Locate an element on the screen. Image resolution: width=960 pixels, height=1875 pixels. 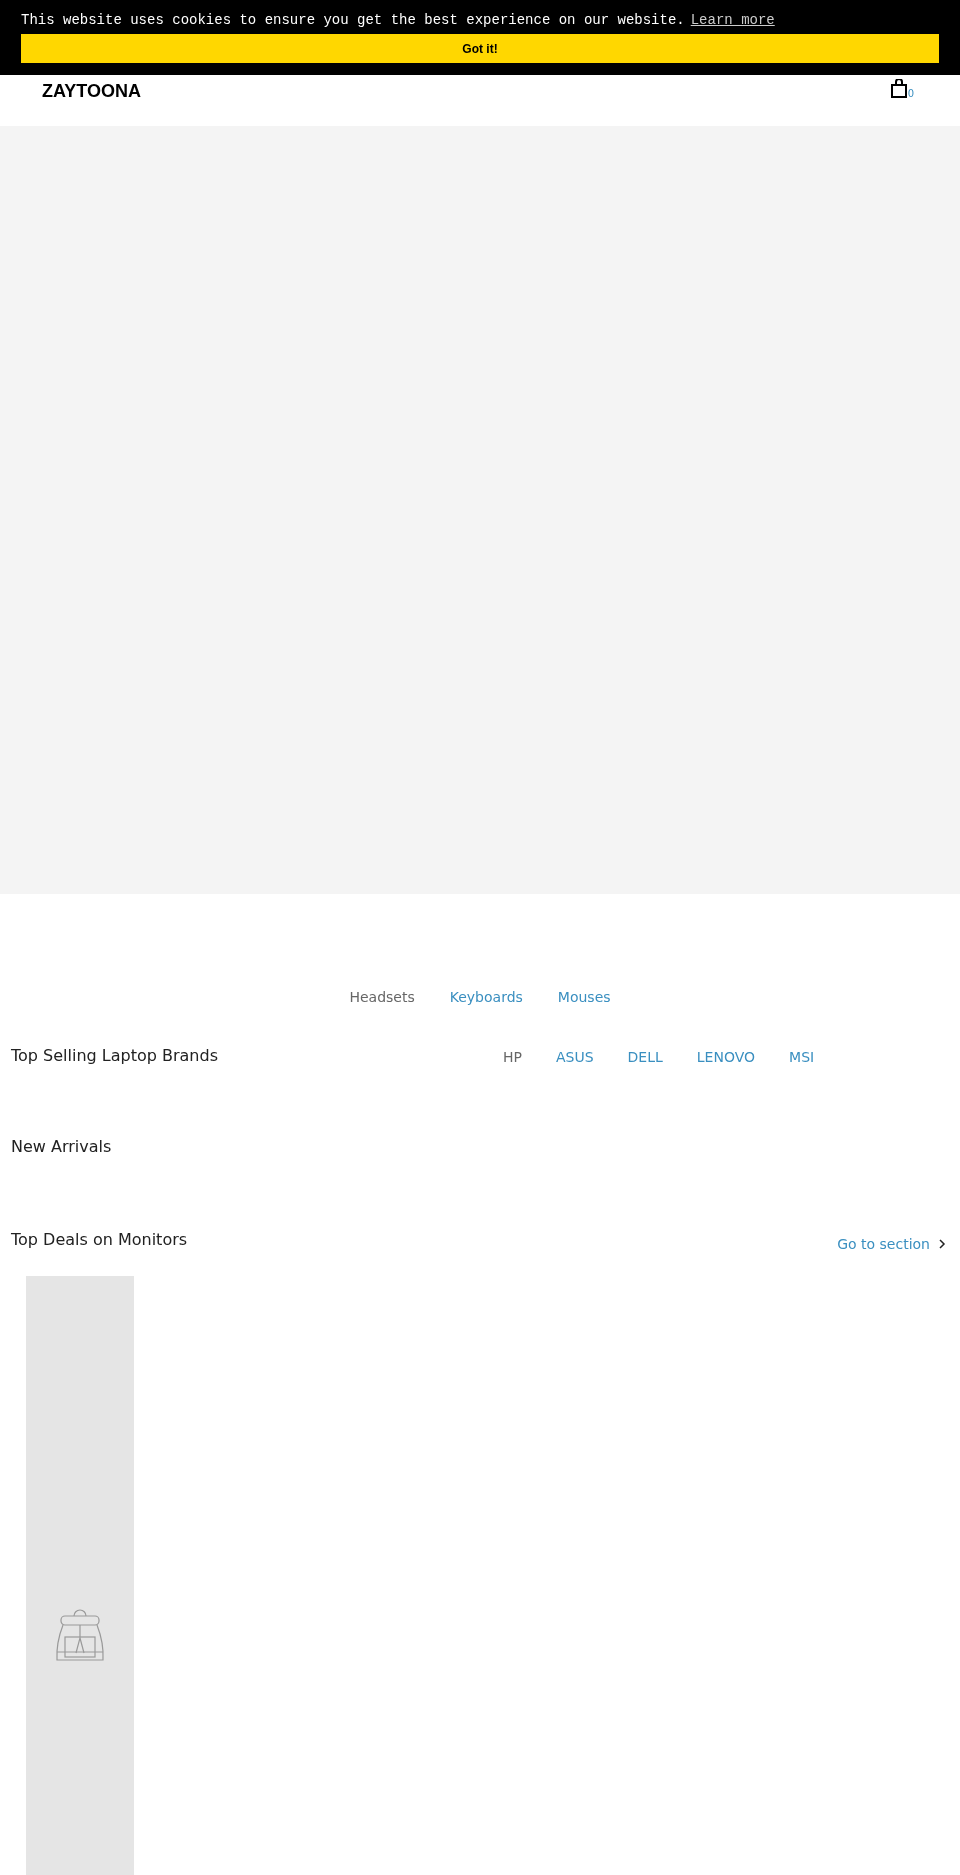
backpack-icon is located at coordinates (80, 1636).